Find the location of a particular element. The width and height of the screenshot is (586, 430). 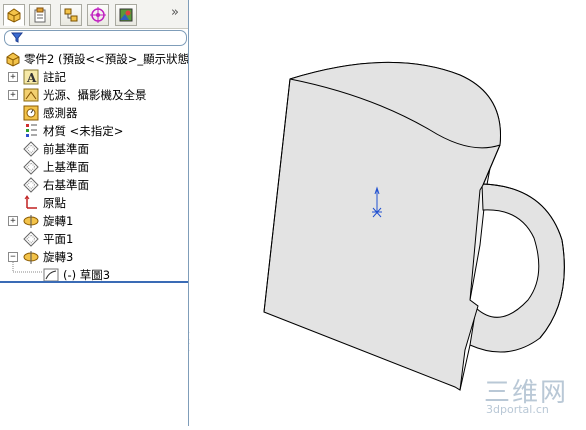

origin-icon is located at coordinates (30, 202).